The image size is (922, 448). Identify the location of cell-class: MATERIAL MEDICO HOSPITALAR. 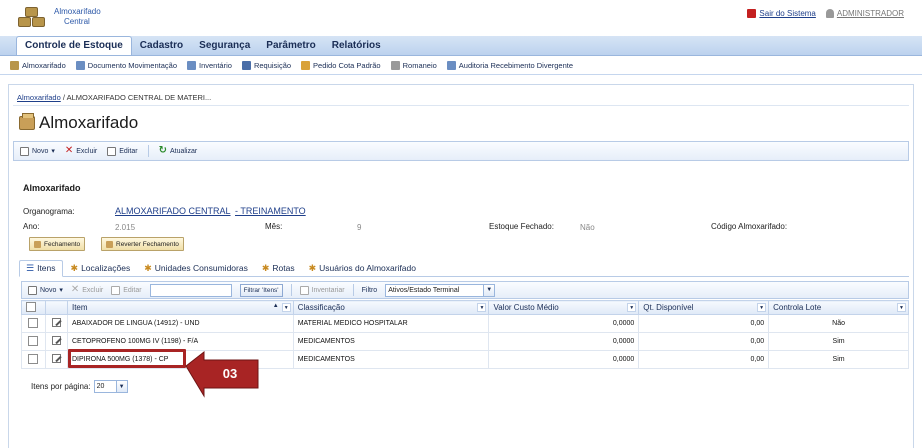
(391, 323).